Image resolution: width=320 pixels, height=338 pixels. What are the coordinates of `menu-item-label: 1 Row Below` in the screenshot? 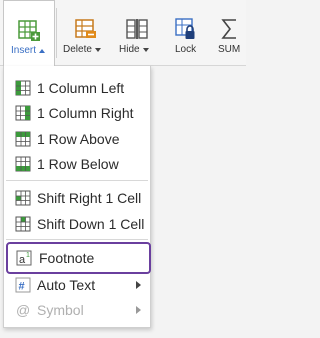 It's located at (78, 164).